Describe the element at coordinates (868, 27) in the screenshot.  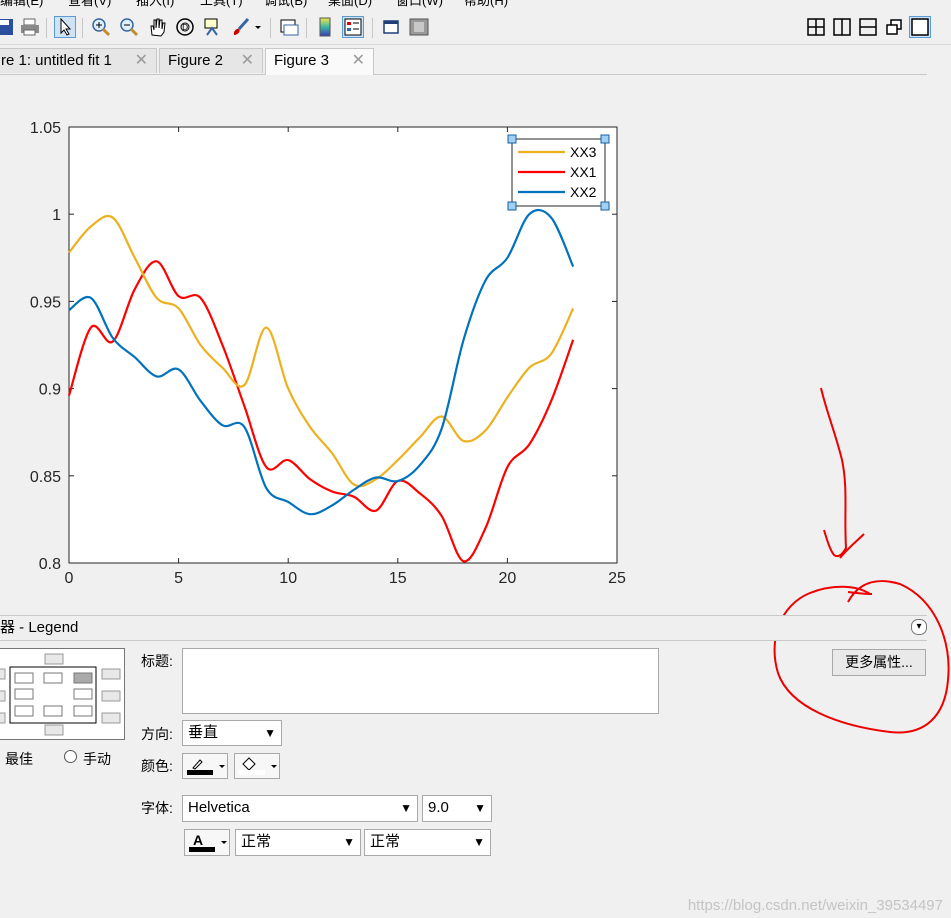
I see `top-bottom-icon` at that location.